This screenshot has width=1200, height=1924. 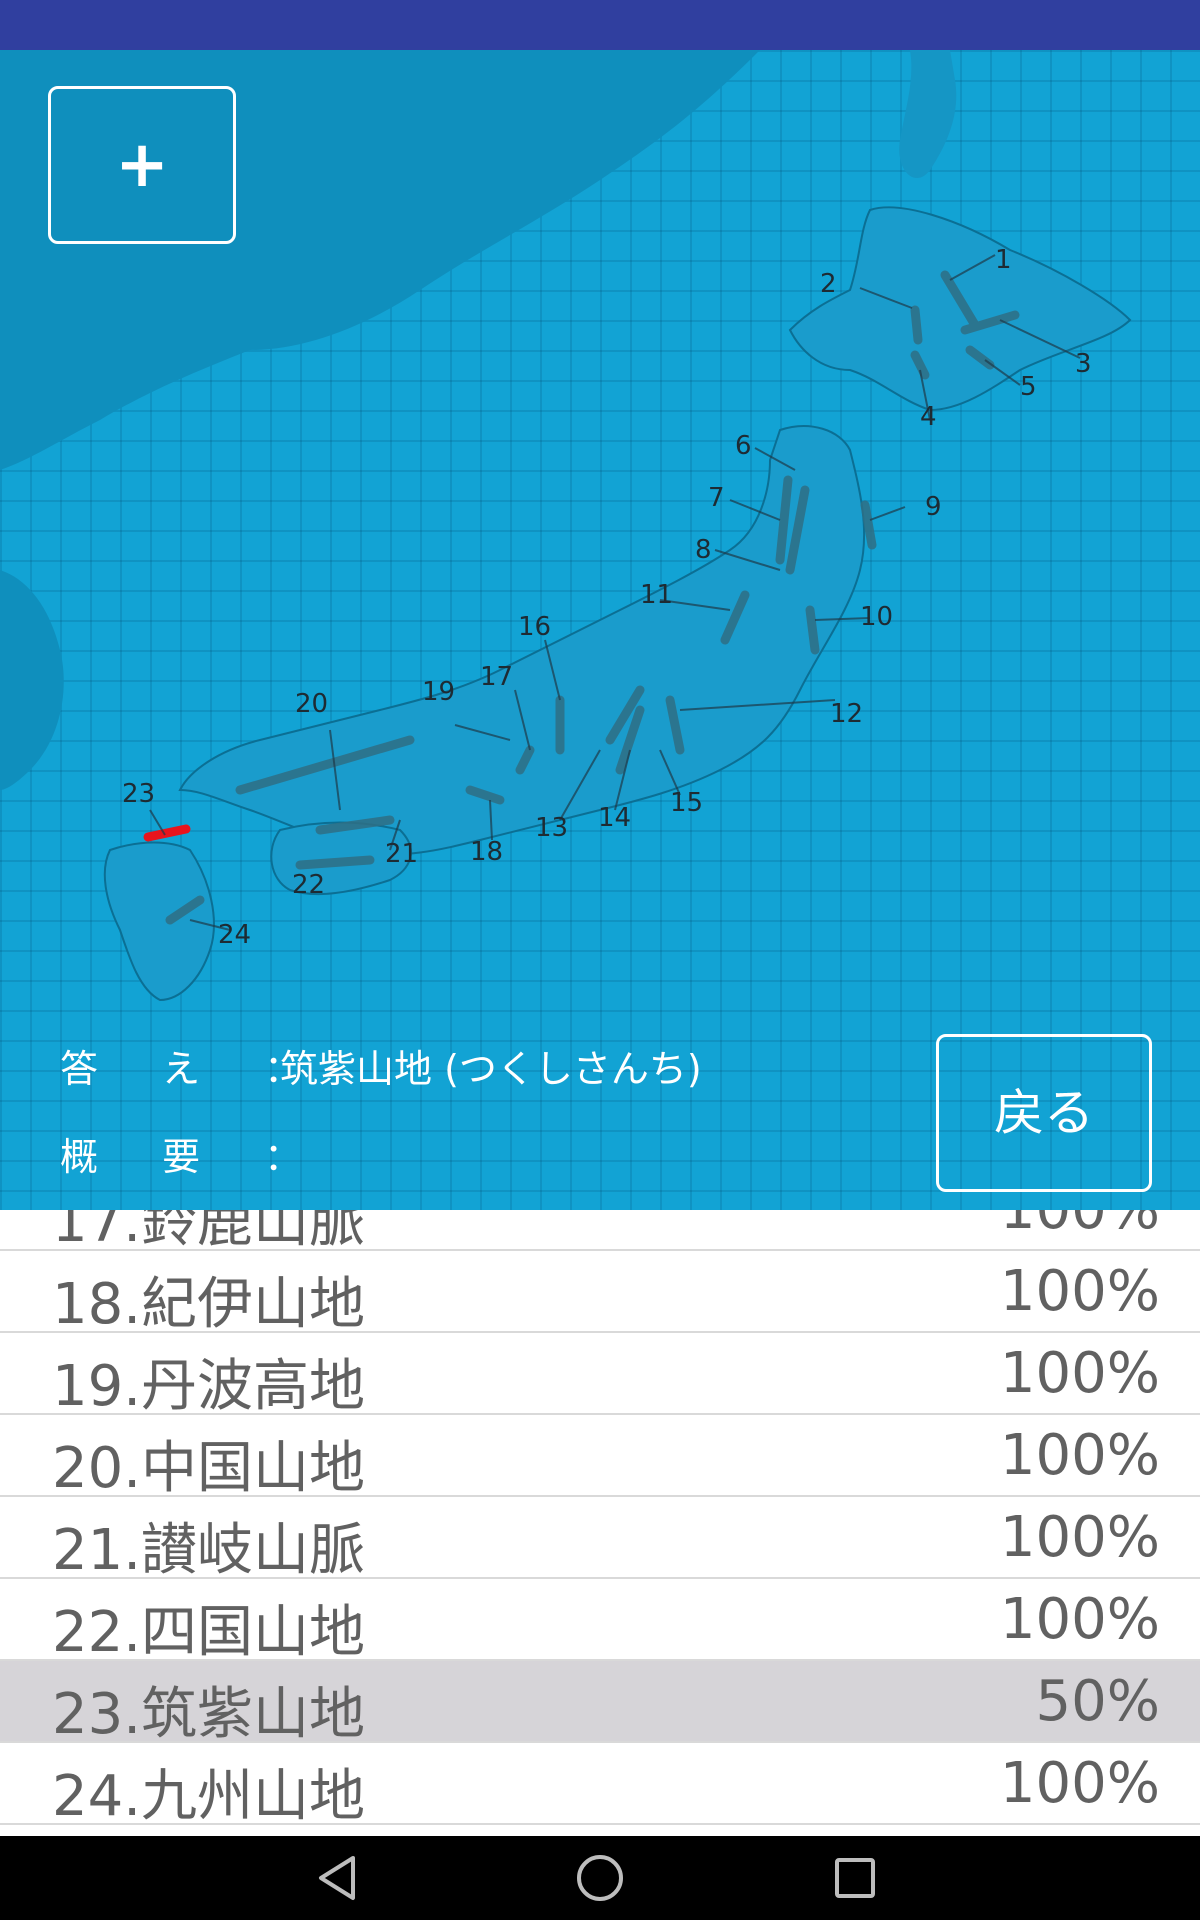 What do you see at coordinates (1044, 1113) in the screenshot?
I see `back-button: 戻る` at bounding box center [1044, 1113].